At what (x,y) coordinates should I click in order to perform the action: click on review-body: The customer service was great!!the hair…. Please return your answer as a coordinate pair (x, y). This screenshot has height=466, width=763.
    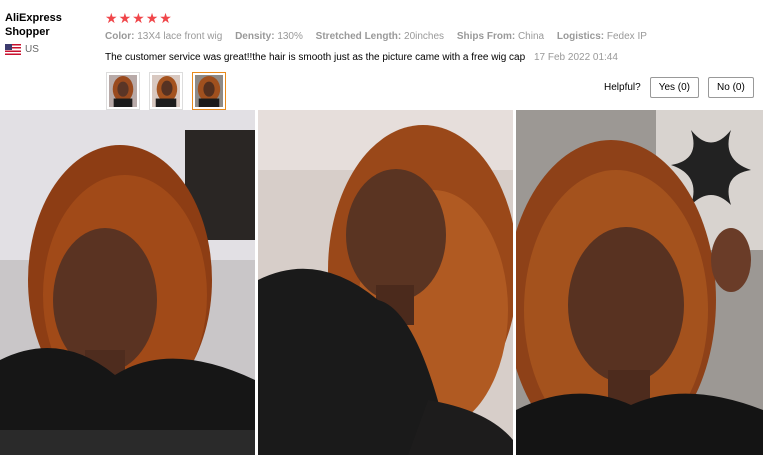
    Looking at the image, I should click on (361, 57).